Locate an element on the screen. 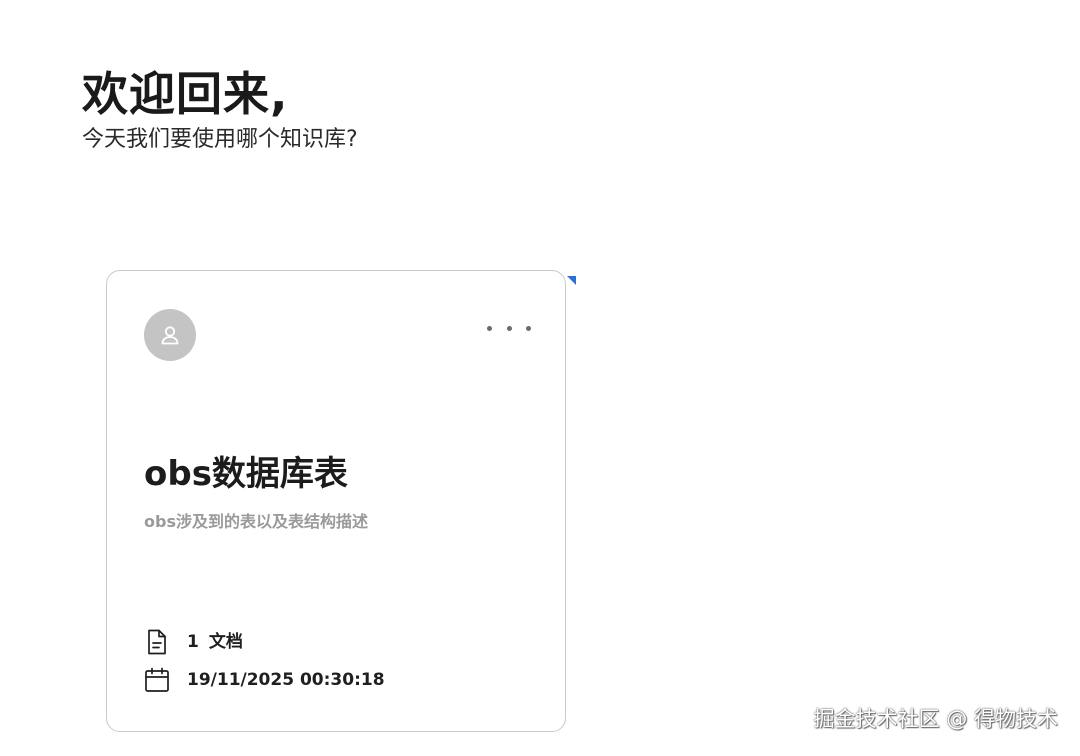 The image size is (1080, 756). doc-label: 文档 is located at coordinates (225, 642).